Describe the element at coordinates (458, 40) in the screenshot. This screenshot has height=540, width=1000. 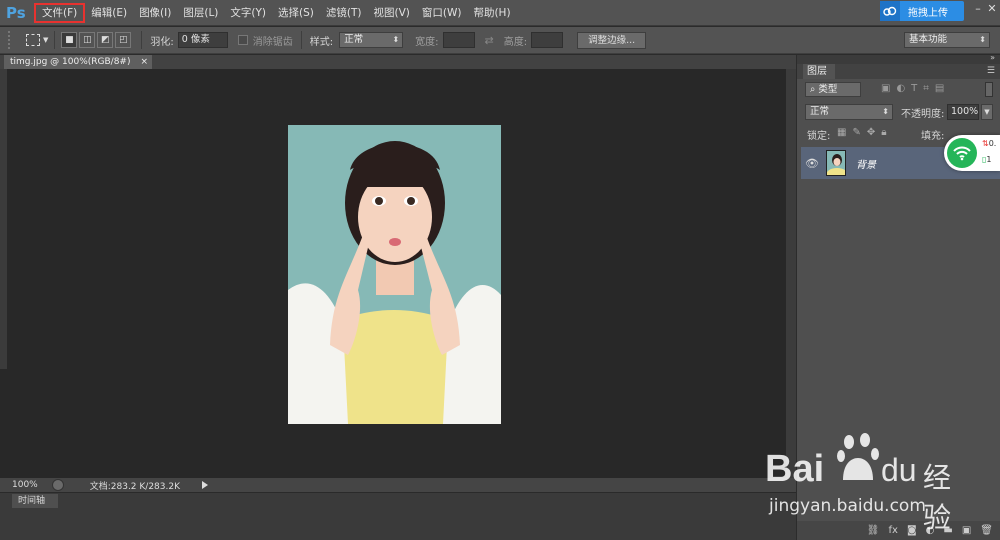
I see `width-input` at that location.